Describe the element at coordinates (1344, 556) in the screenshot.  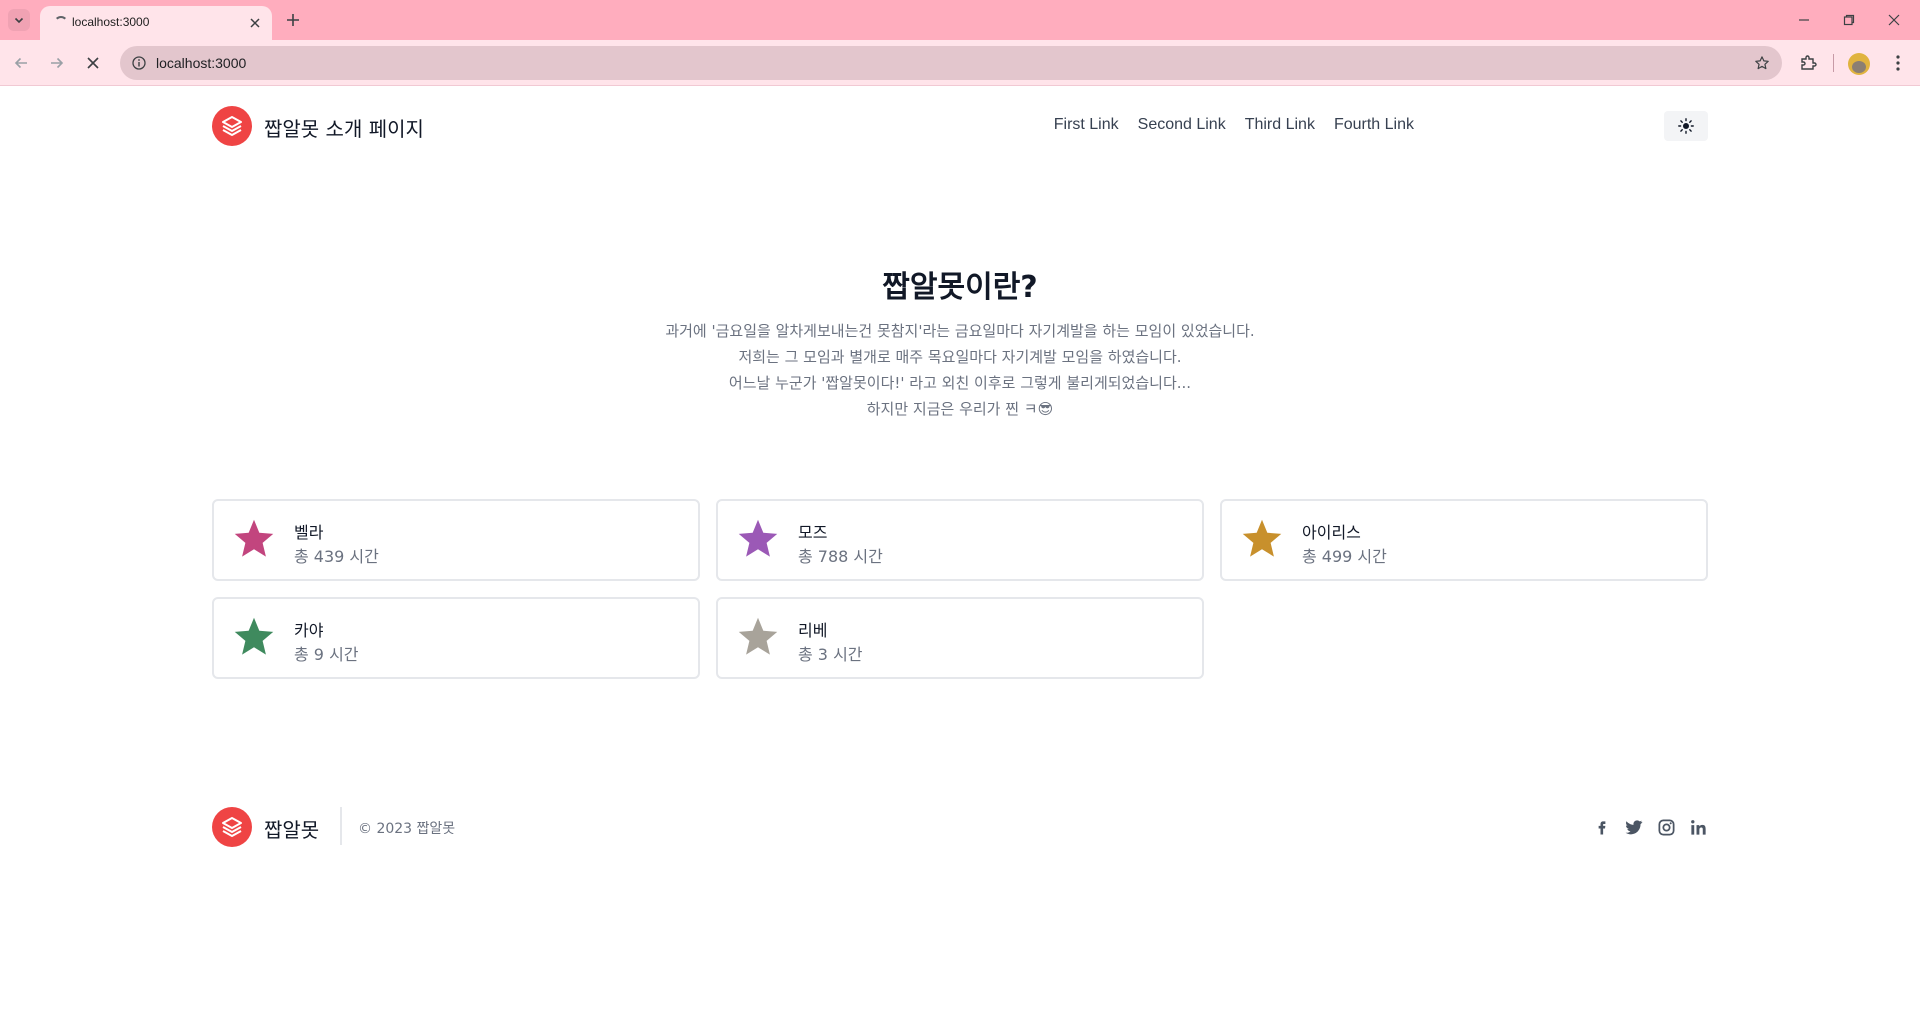
I see `member-total-hours: 총 499 시간` at that location.